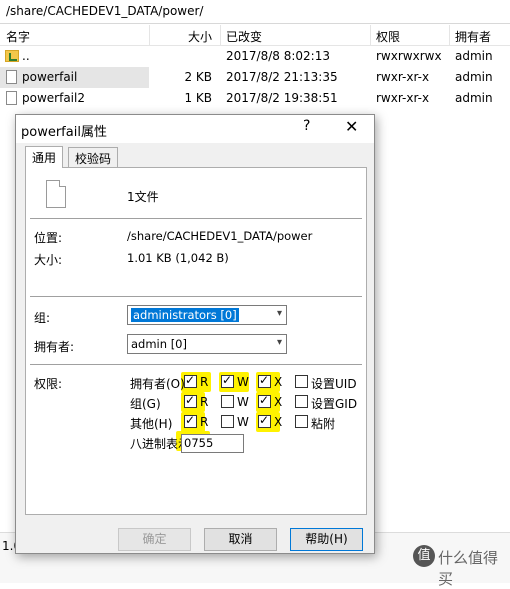 This screenshot has height=589, width=510. I want to click on file-table-header: 名字 大小 已改变 权限 拥有者, so click(255, 35).